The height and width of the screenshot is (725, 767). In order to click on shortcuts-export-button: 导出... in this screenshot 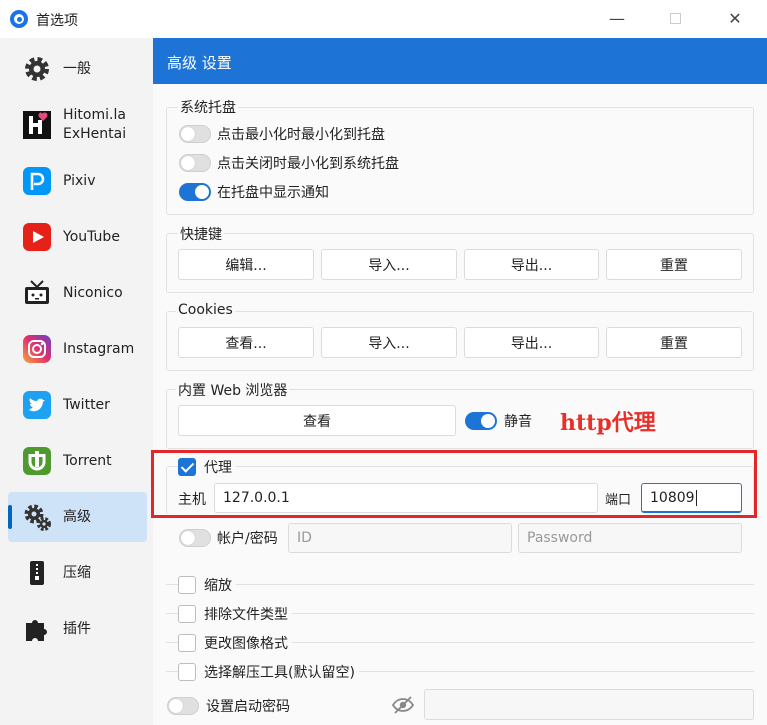, I will do `click(531, 264)`.